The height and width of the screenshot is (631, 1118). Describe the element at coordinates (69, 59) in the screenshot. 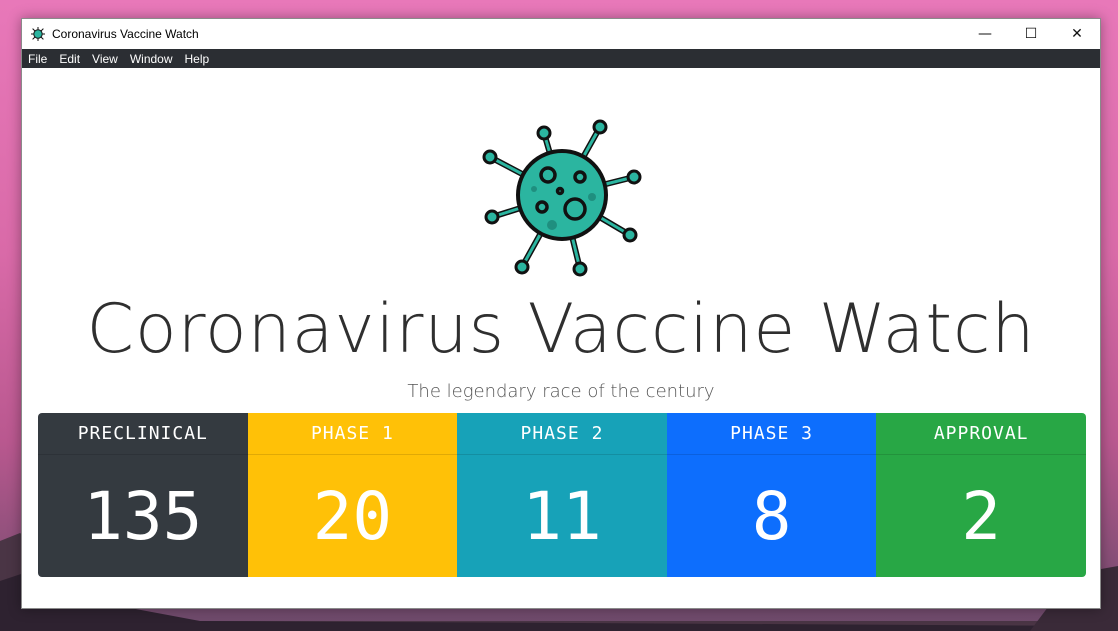

I see `menu-edit: Edit` at that location.